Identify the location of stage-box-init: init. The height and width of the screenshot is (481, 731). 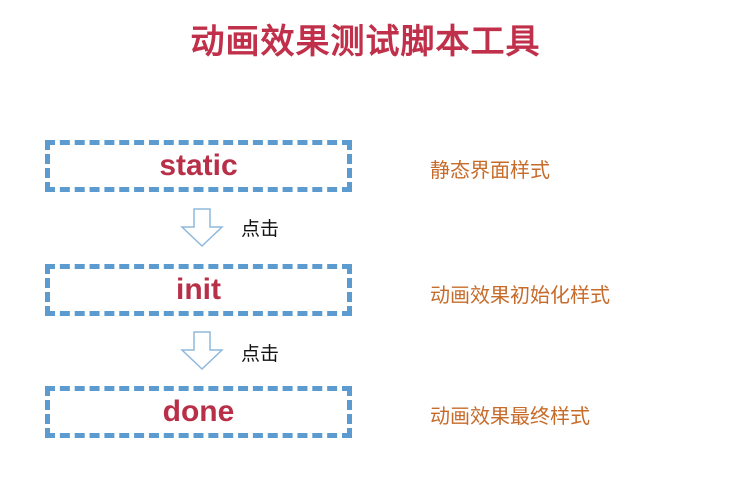
(198, 290).